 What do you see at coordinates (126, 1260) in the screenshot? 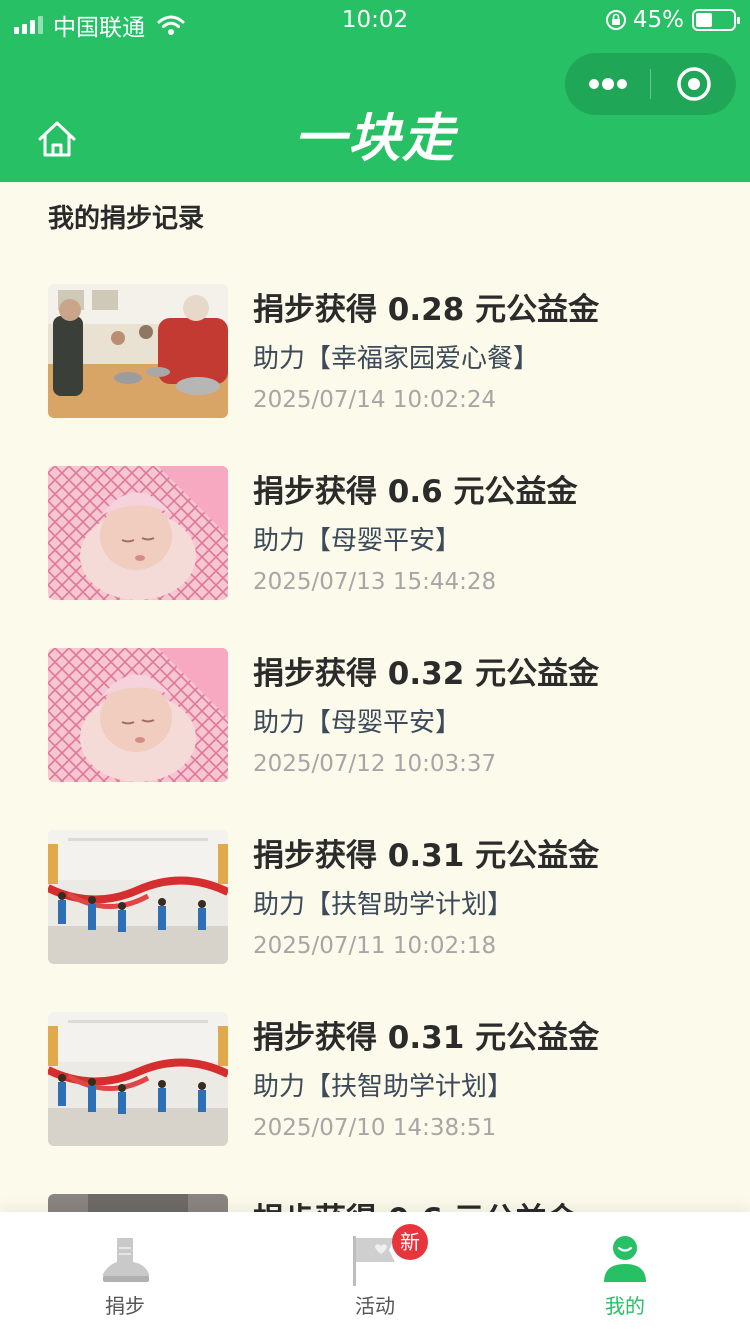
I see `shoe-icon` at bounding box center [126, 1260].